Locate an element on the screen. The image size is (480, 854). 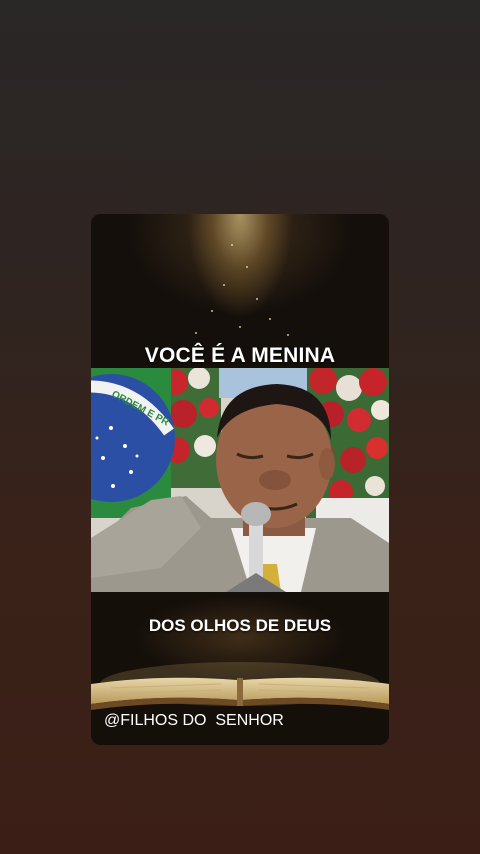
channel-watermark: @FILHOS DO SENHOR is located at coordinates (194, 720).